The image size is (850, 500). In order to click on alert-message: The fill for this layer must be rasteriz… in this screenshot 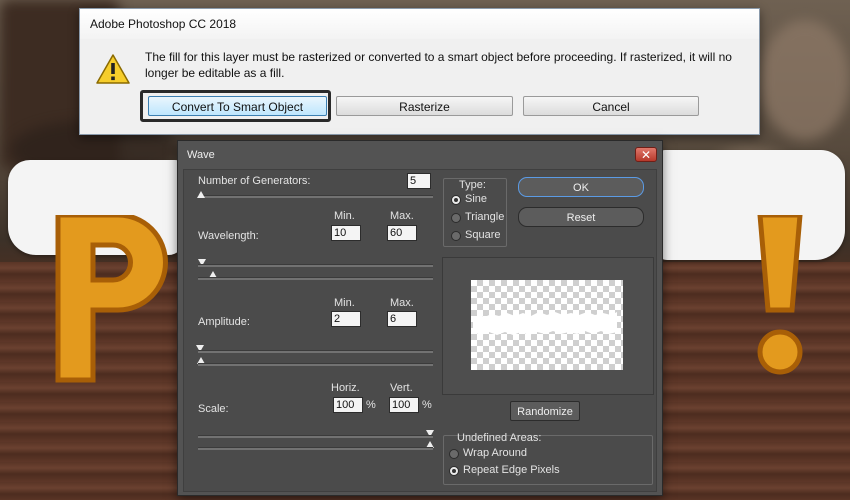, I will do `click(438, 65)`.